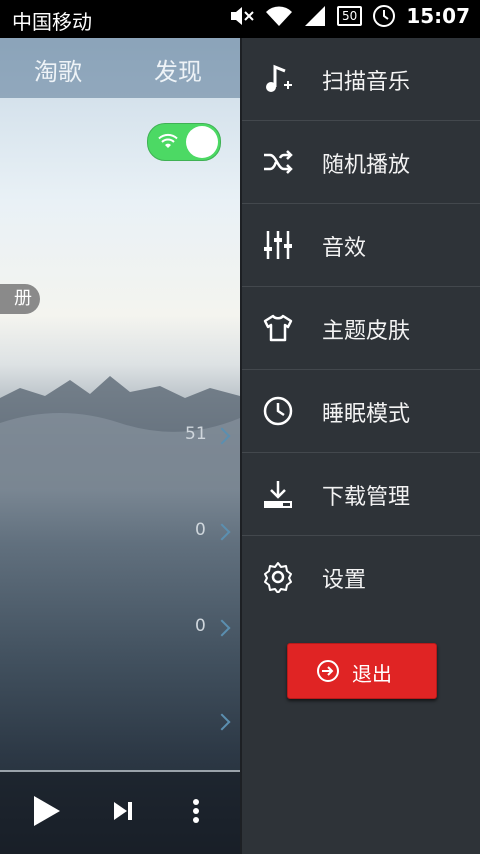 This screenshot has height=854, width=480. I want to click on wifi-only-toggle, so click(184, 142).